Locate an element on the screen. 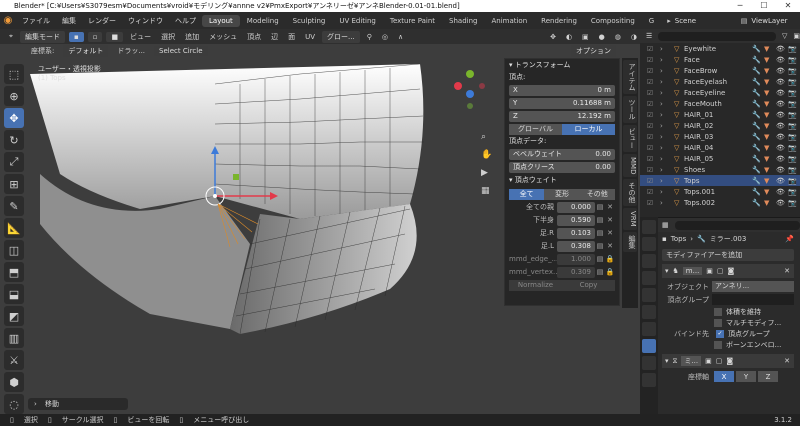 The image size is (800, 426). gizmo-toggle-icon: ✥ is located at coordinates (553, 37).